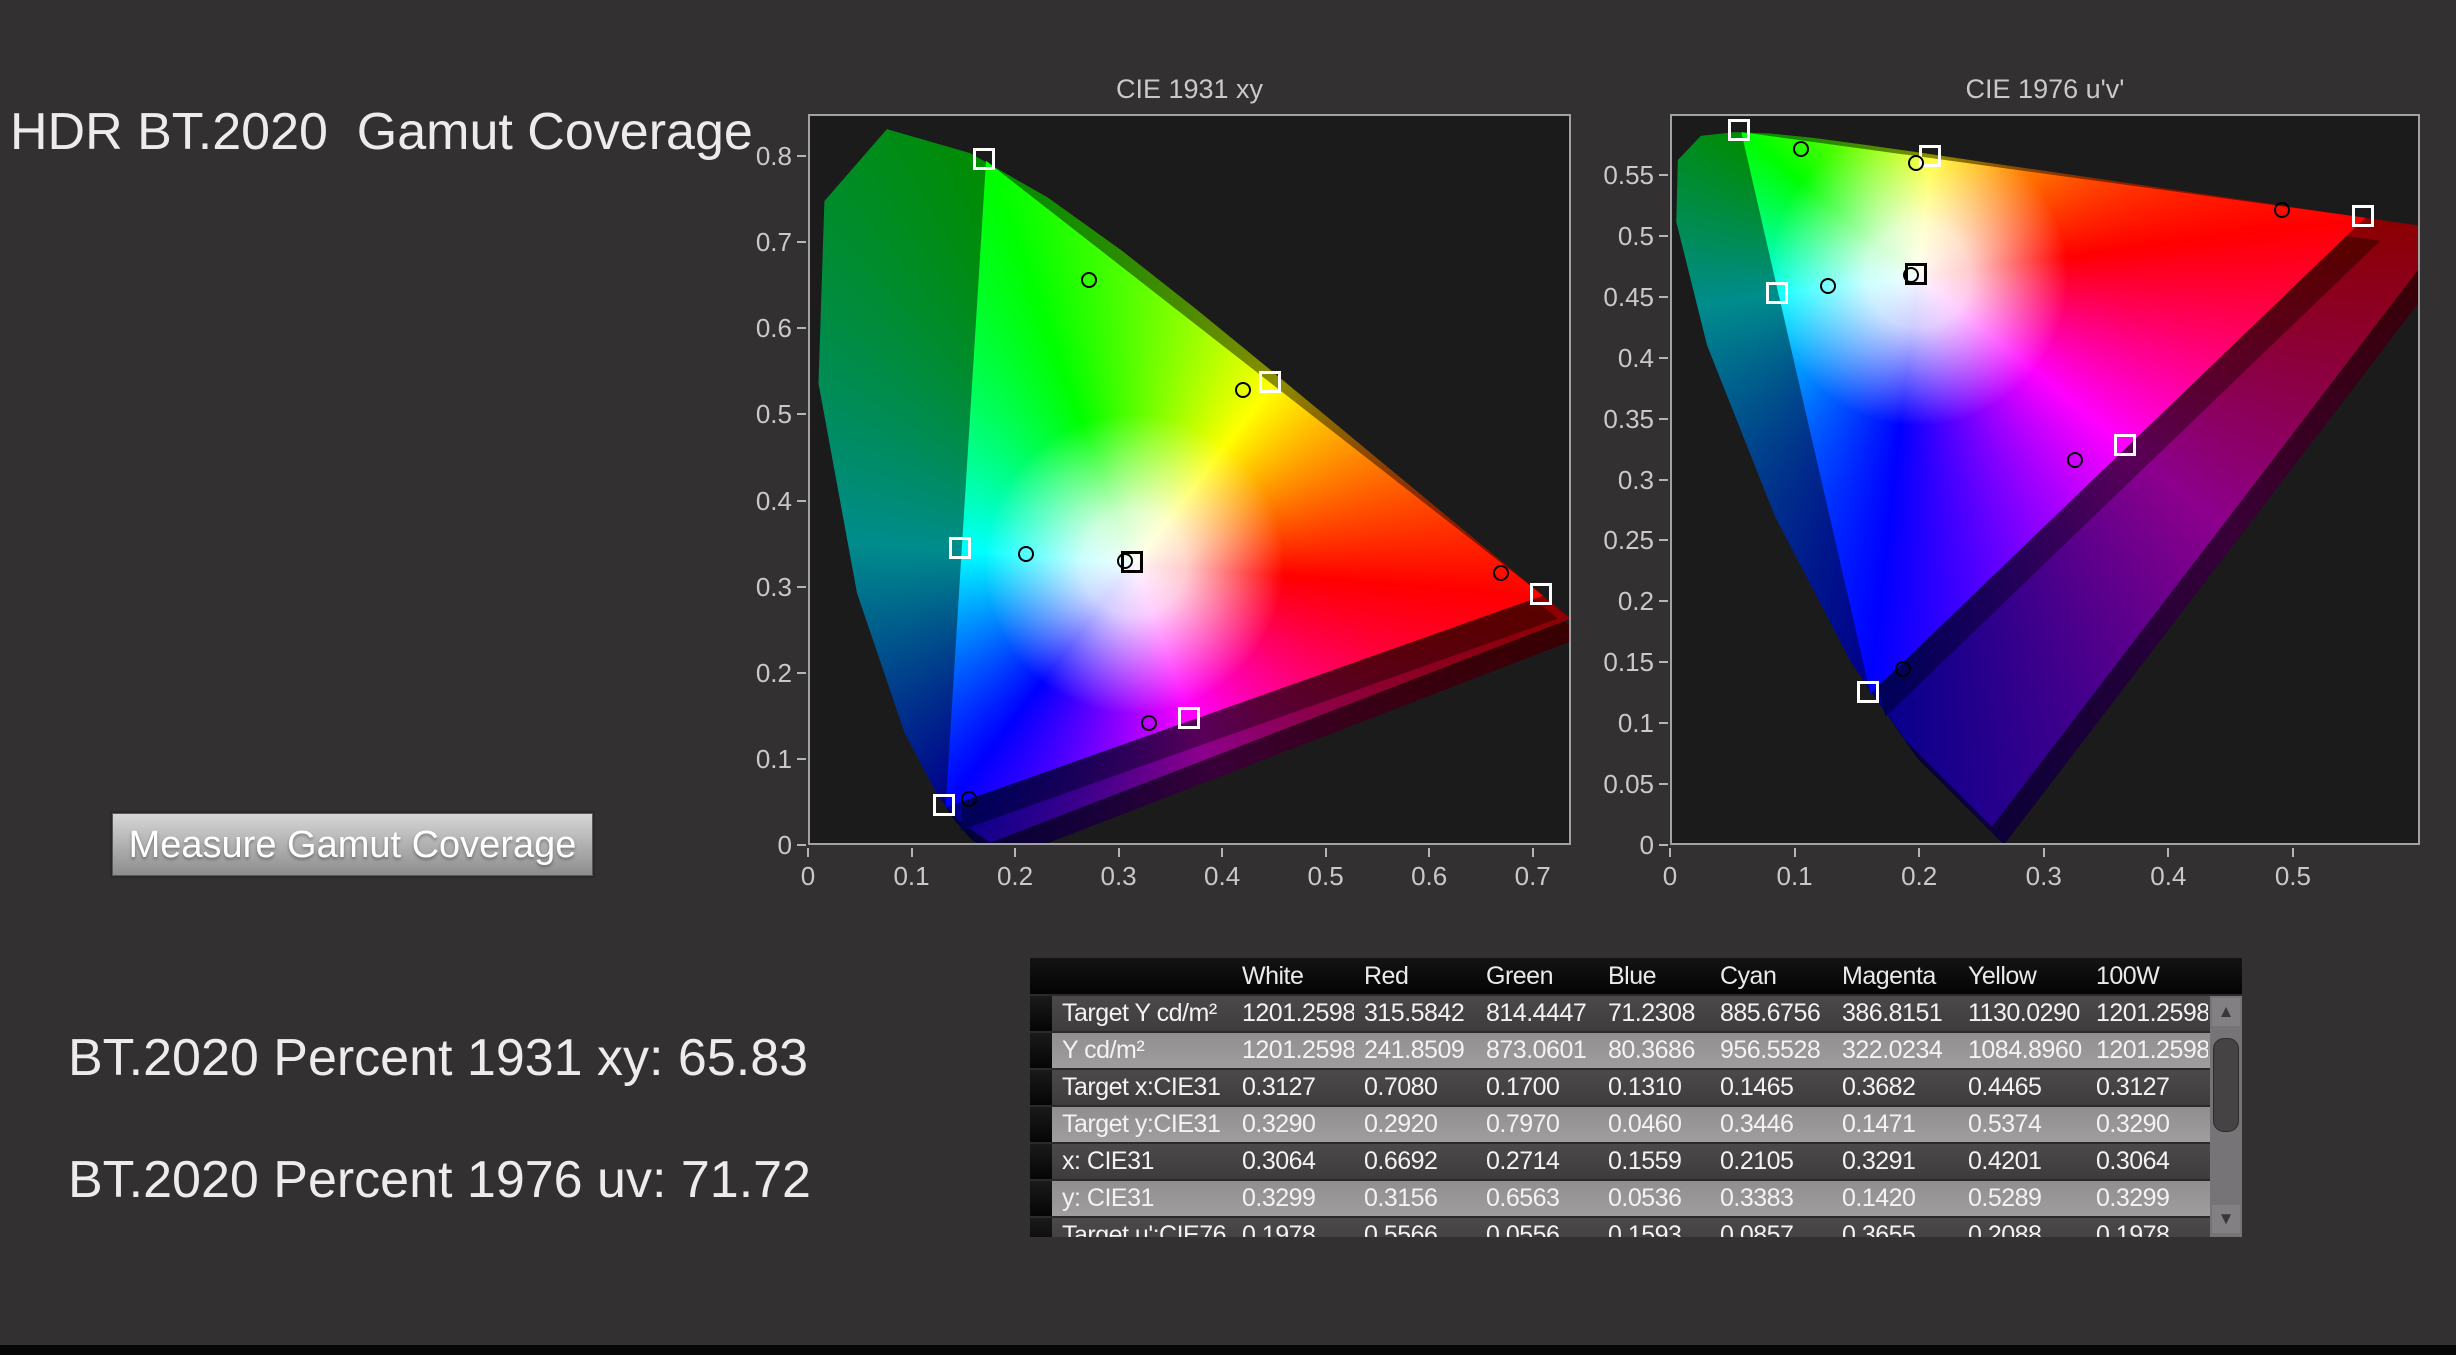 The image size is (2456, 1355). Describe the element at coordinates (1879, 1124) in the screenshot. I see `table-cell: 0.1471` at that location.